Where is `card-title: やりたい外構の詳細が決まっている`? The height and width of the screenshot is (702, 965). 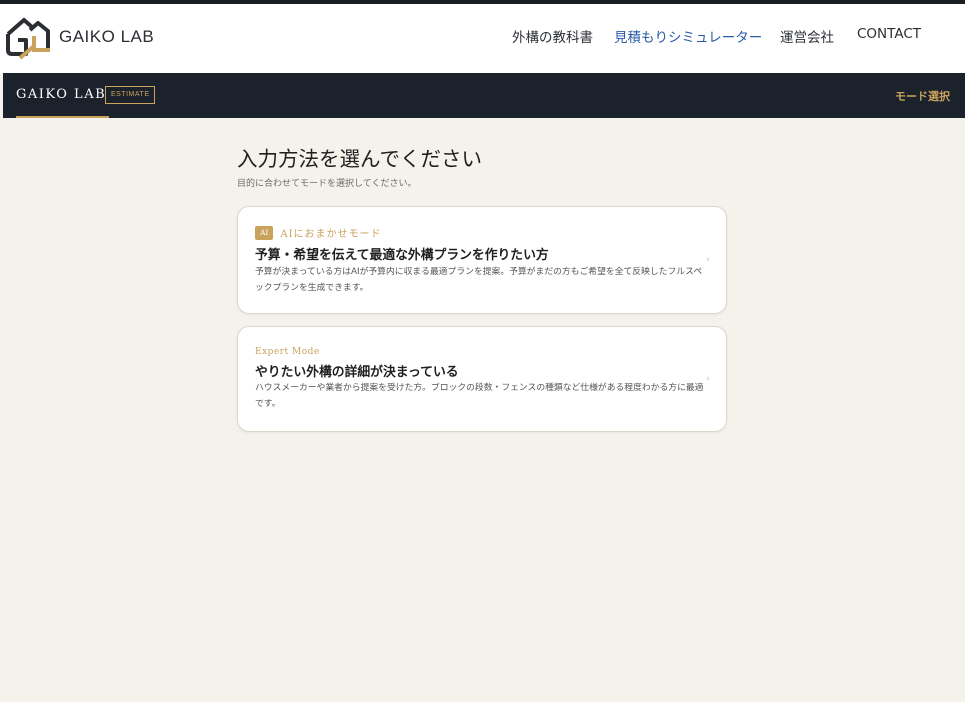
card-title: やりたい外構の詳細が決まっている is located at coordinates (357, 372).